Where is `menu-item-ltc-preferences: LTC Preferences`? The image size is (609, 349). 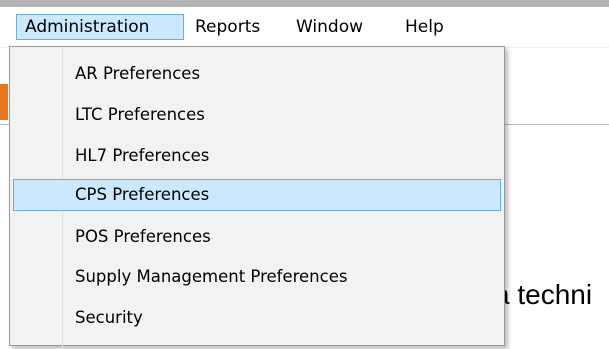
menu-item-ltc-preferences: LTC Preferences is located at coordinates (257, 115).